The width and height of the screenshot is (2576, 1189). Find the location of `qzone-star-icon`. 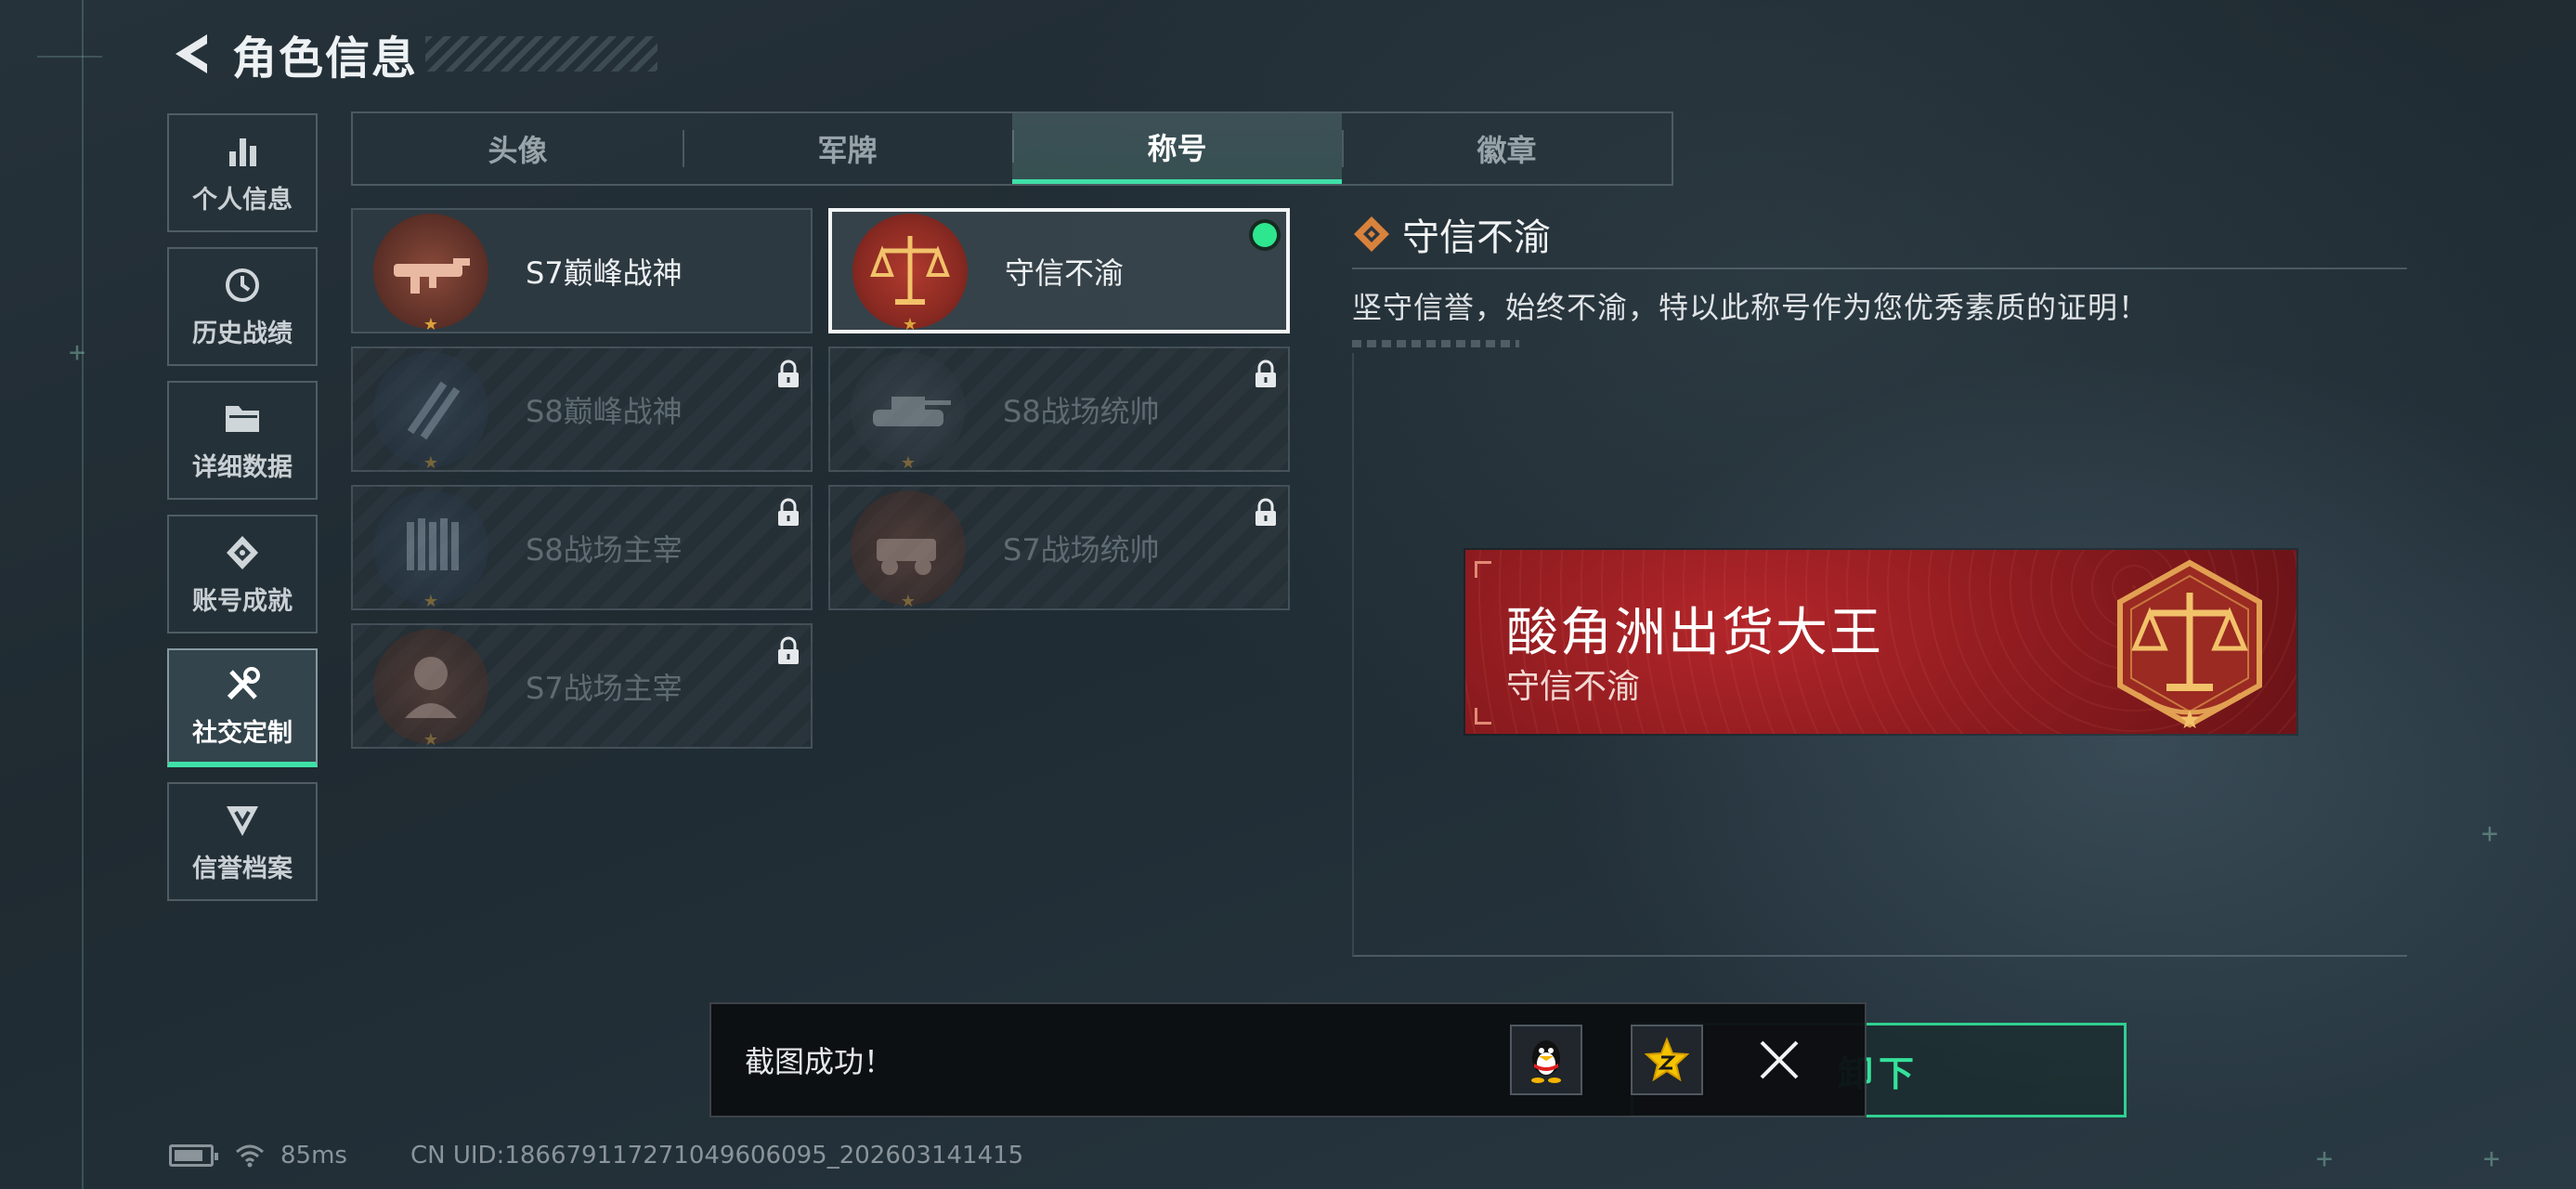

qzone-star-icon is located at coordinates (1667, 1060).